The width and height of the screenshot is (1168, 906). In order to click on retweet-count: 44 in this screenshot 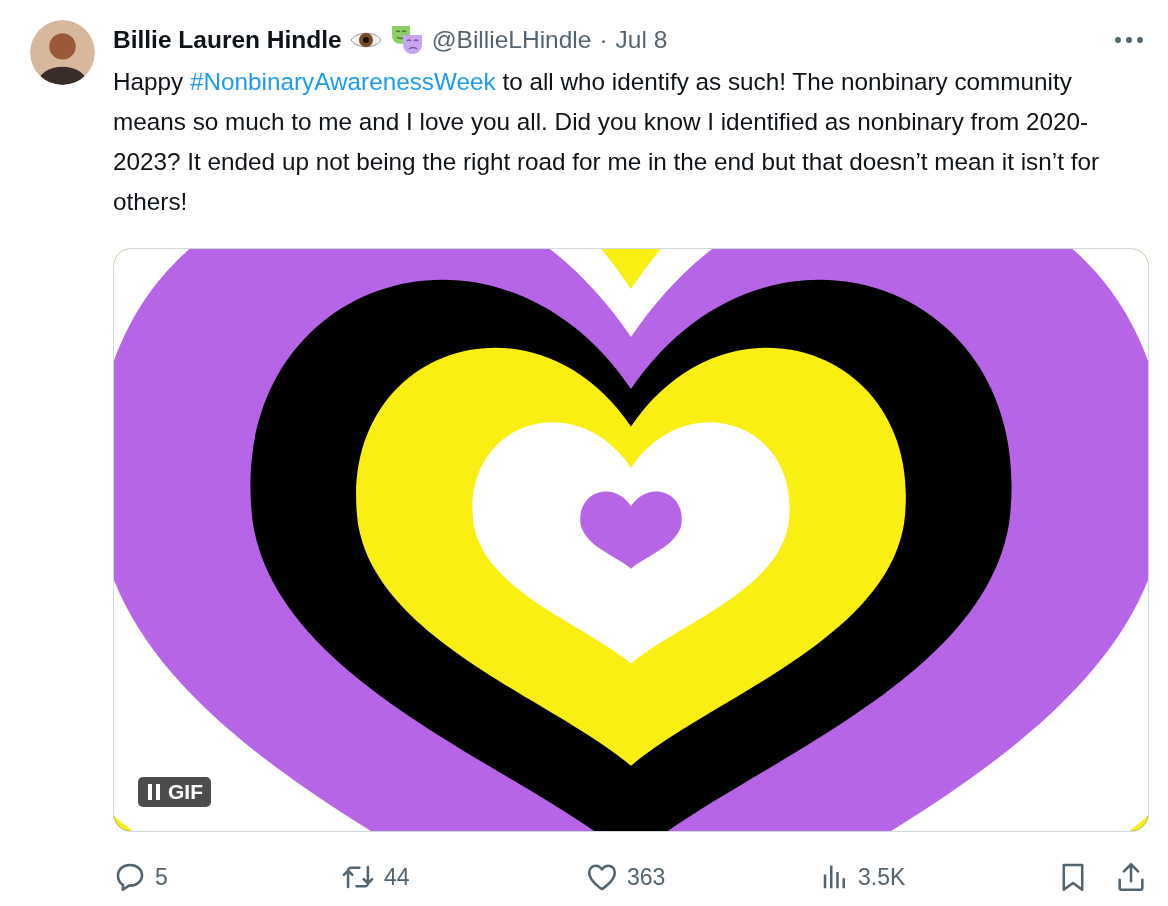, I will do `click(397, 877)`.